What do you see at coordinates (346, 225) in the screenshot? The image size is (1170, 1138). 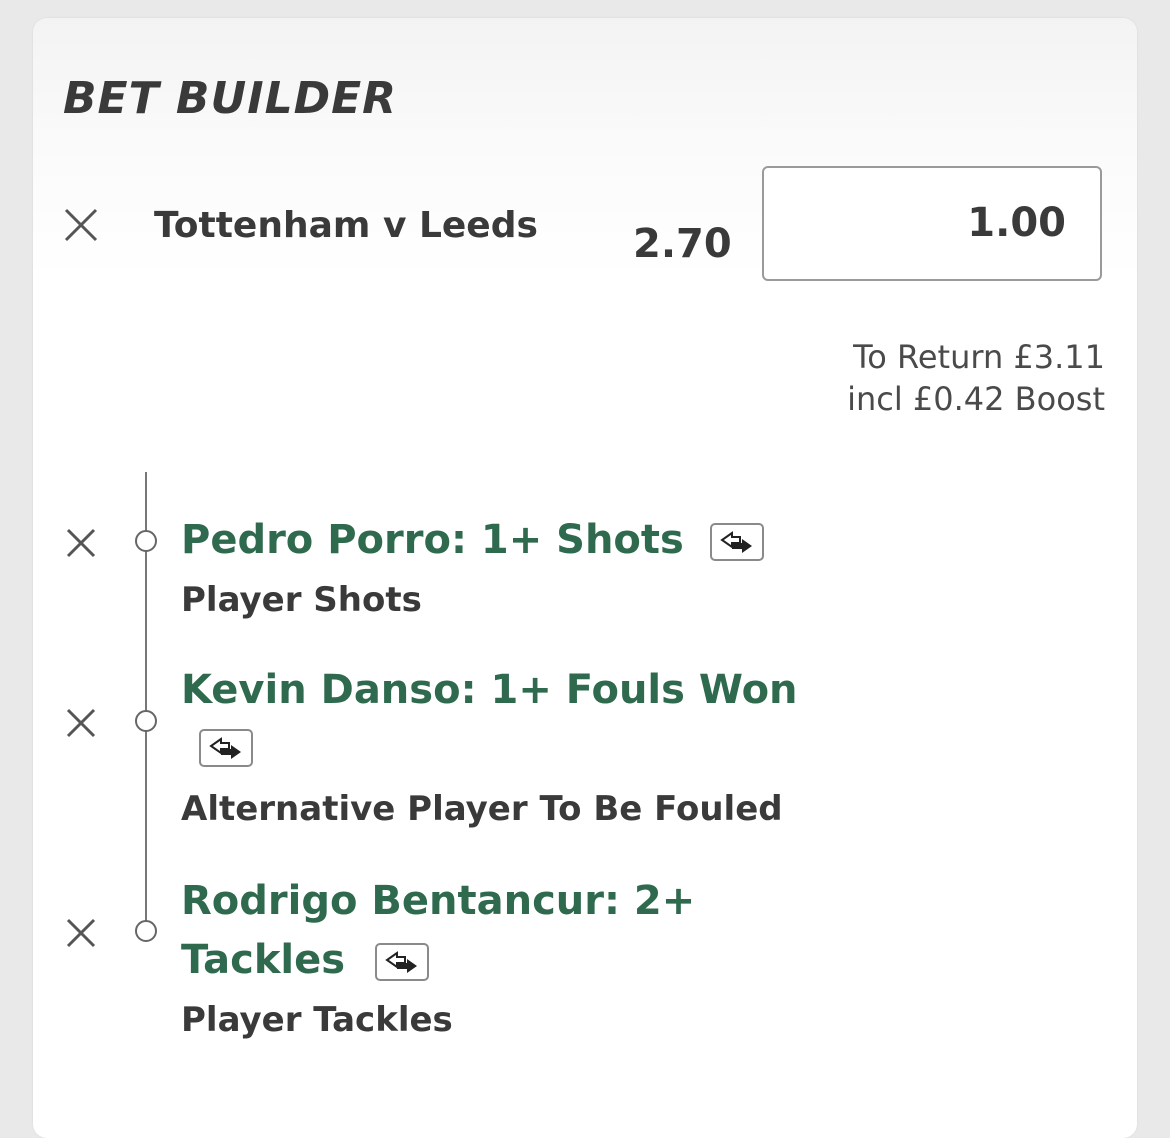 I see `match-name: Tottenham v Leeds` at bounding box center [346, 225].